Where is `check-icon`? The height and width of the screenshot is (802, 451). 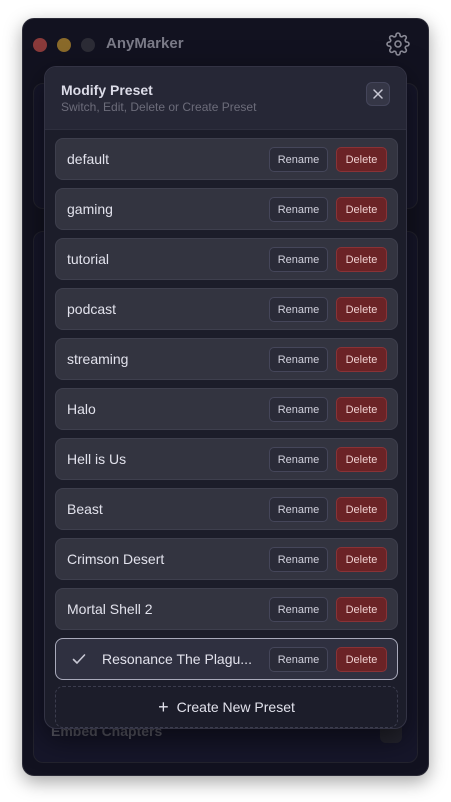 check-icon is located at coordinates (79, 659).